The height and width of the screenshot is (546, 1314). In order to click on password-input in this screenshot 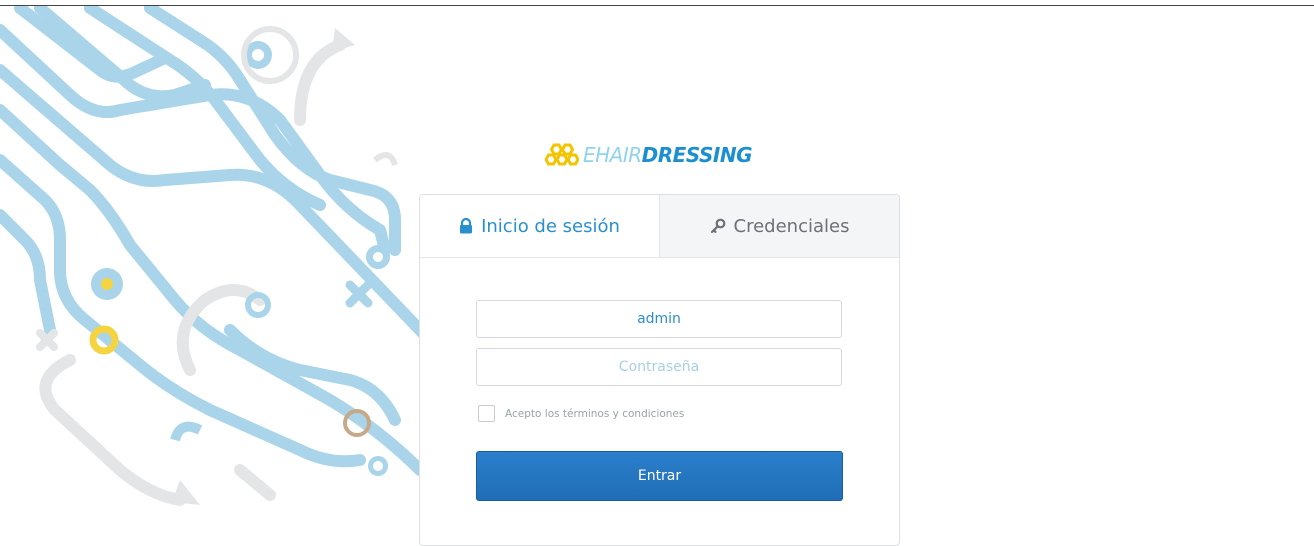, I will do `click(659, 367)`.